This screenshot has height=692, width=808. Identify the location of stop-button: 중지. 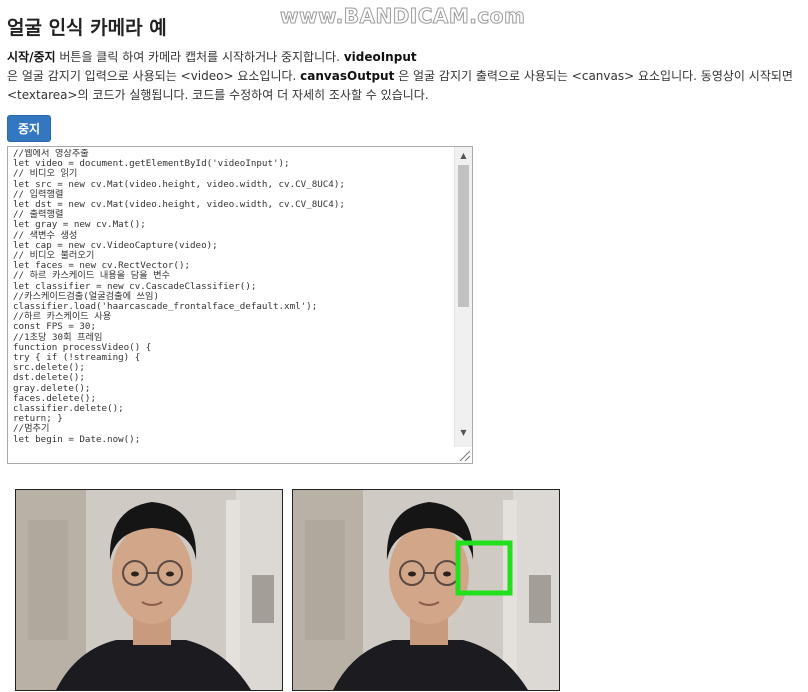
(29, 128).